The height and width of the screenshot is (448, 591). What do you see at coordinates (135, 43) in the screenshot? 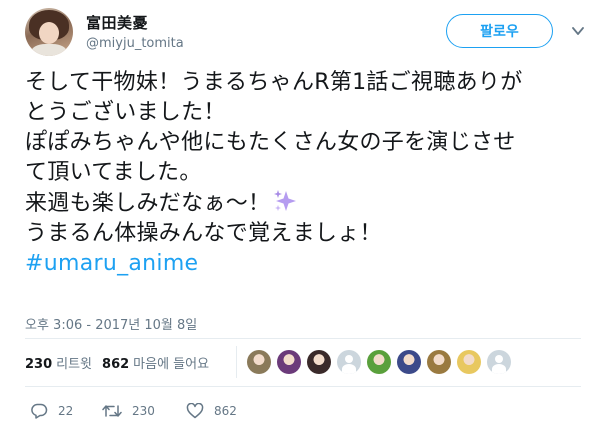
I see `user-handle: @miyju_tomita` at bounding box center [135, 43].